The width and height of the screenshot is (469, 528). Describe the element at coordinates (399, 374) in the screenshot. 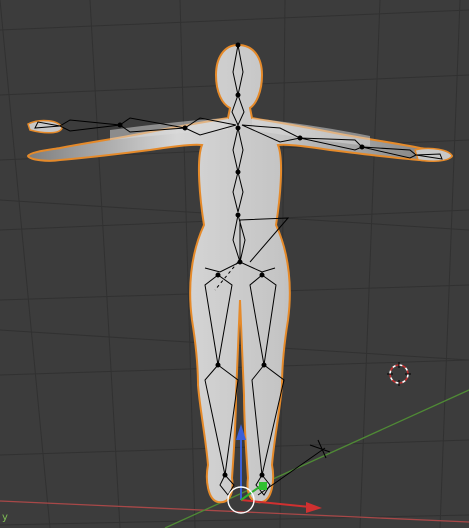

I see `3d-cursor` at that location.